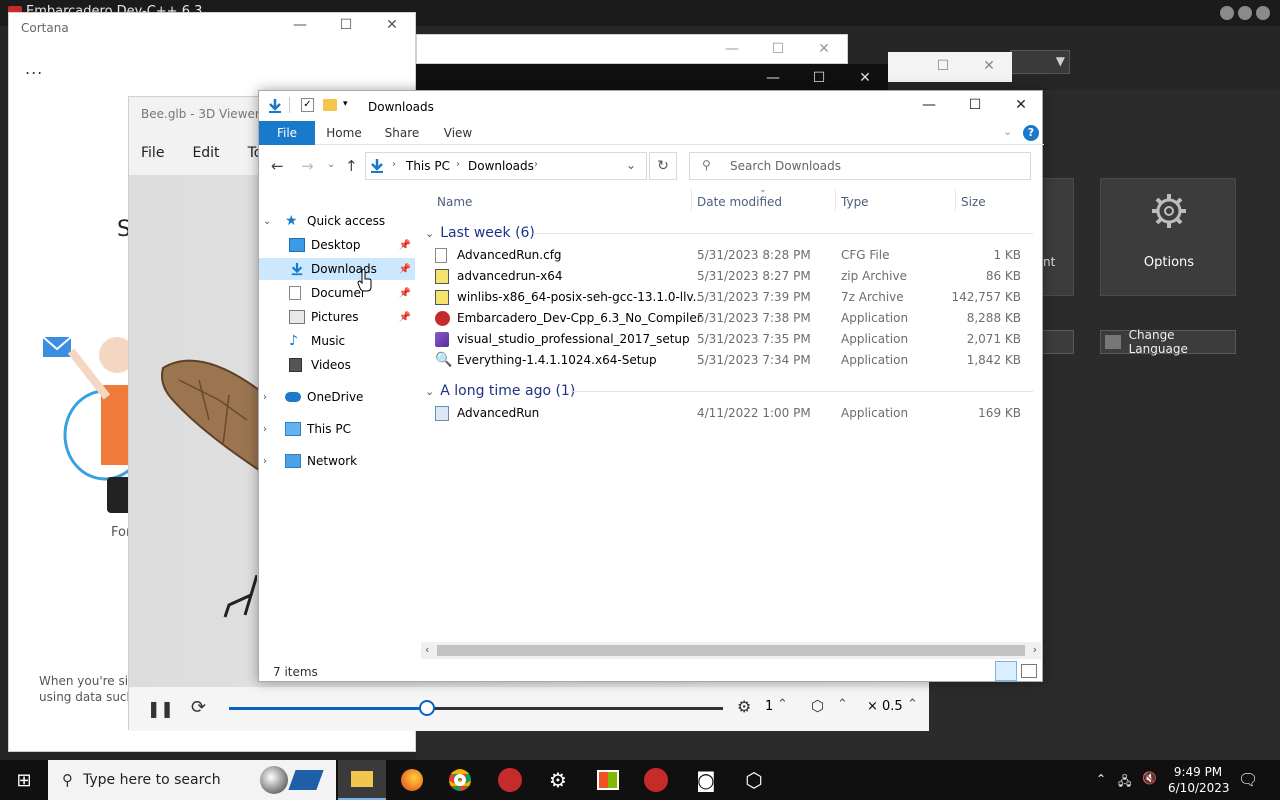 The height and width of the screenshot is (800, 1280). Describe the element at coordinates (651, 106) in the screenshot. I see `explorer-titlebar: ✓ ▾ Downloads — ☐ ✕` at that location.